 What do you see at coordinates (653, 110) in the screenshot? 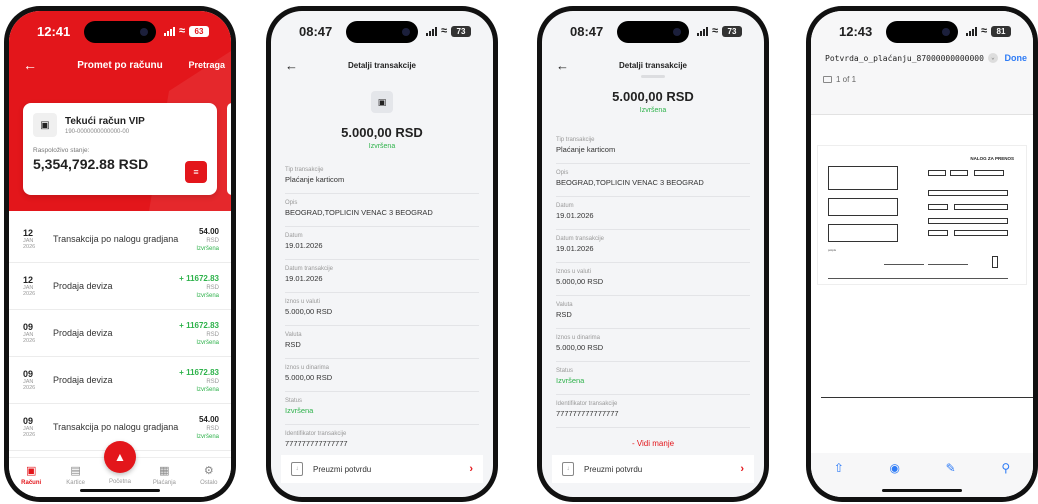
I see `transaction-status: Izvršena` at bounding box center [653, 110].